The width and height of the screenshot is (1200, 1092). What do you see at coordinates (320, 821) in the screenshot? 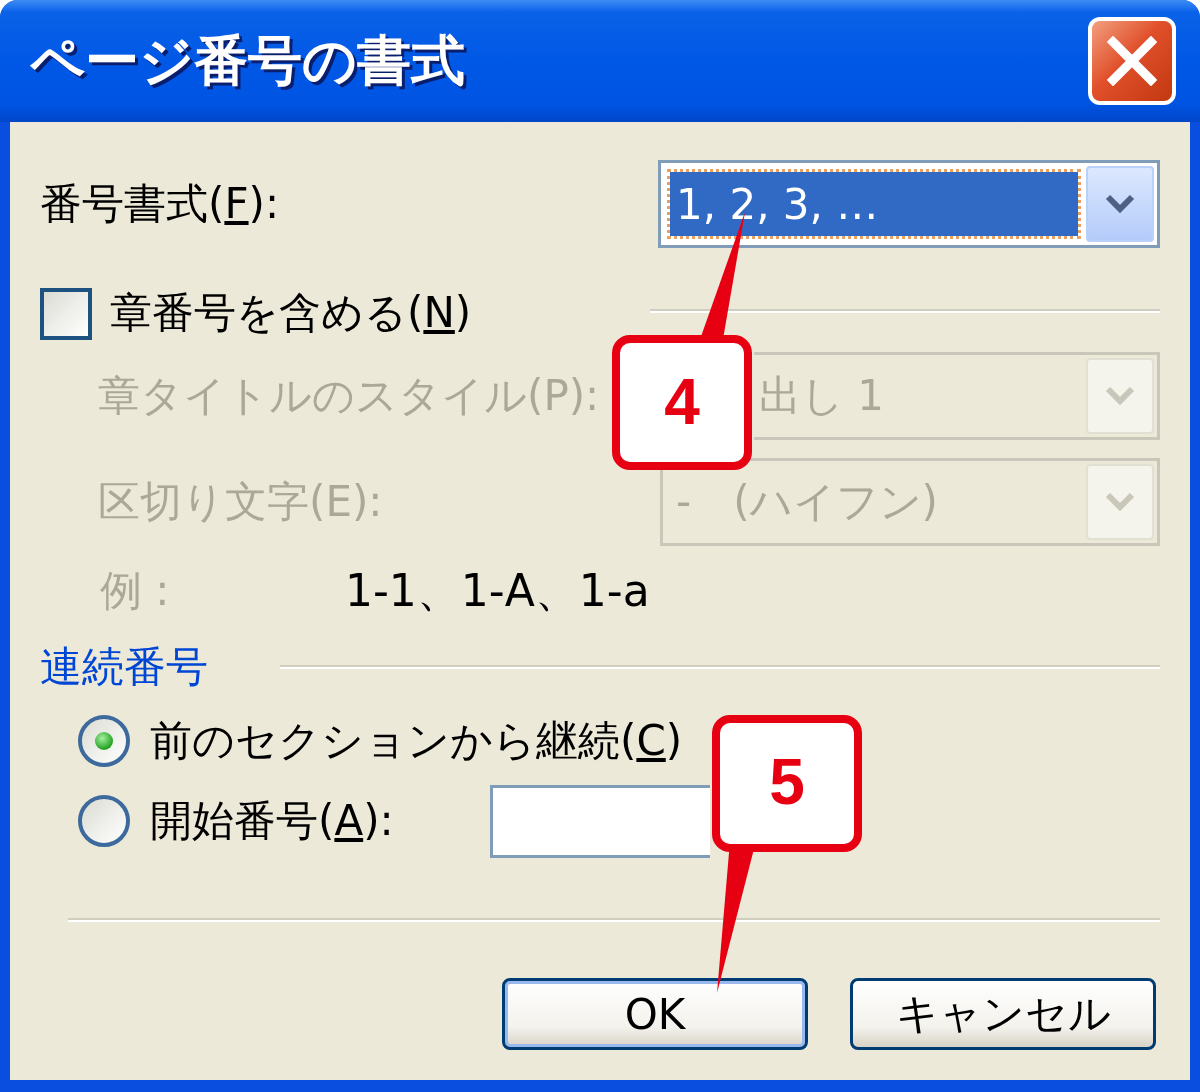
I see `radio-label: 開始番号(A):` at bounding box center [320, 821].